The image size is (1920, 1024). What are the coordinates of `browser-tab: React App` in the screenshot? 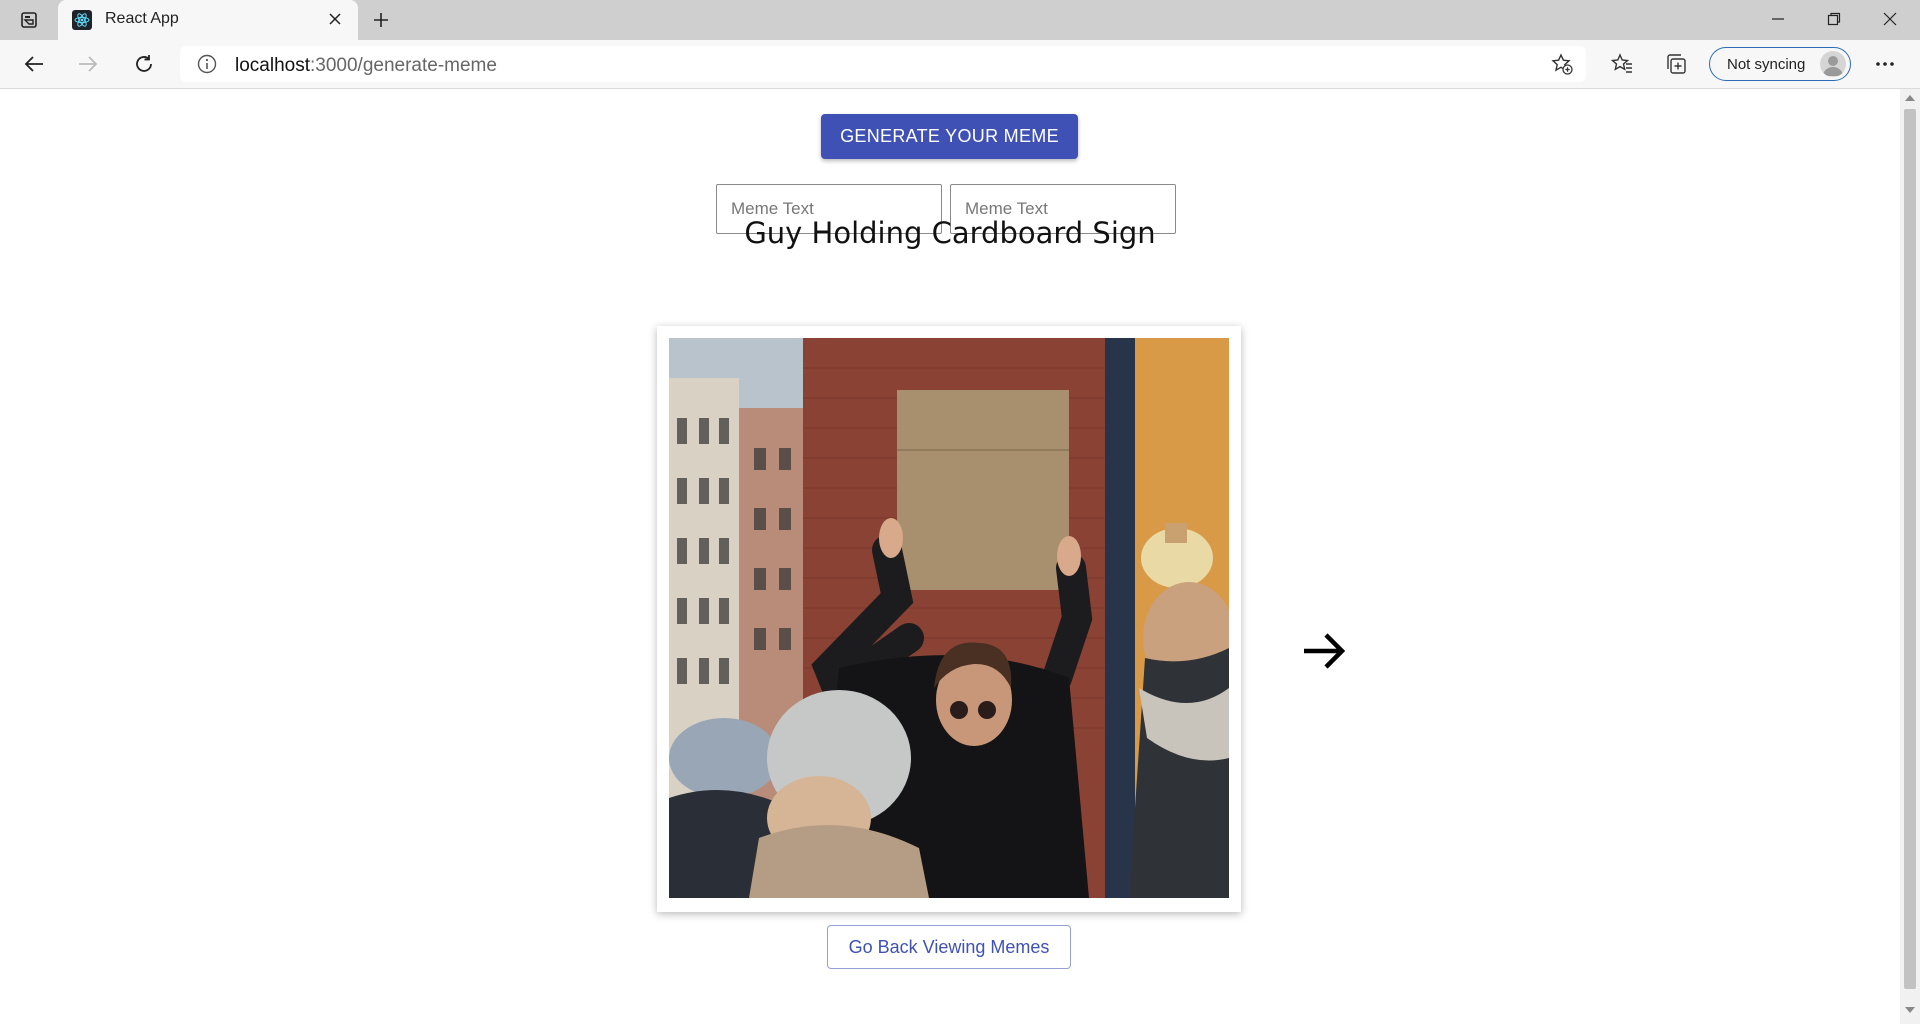 It's located at (208, 20).